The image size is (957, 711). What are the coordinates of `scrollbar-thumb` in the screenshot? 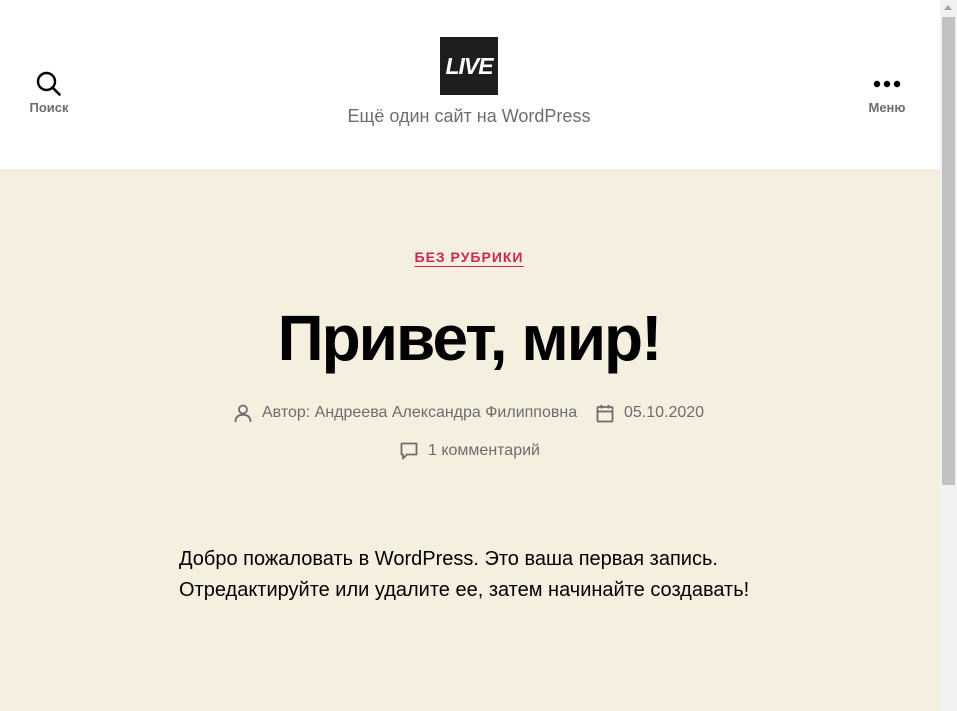 It's located at (948, 251).